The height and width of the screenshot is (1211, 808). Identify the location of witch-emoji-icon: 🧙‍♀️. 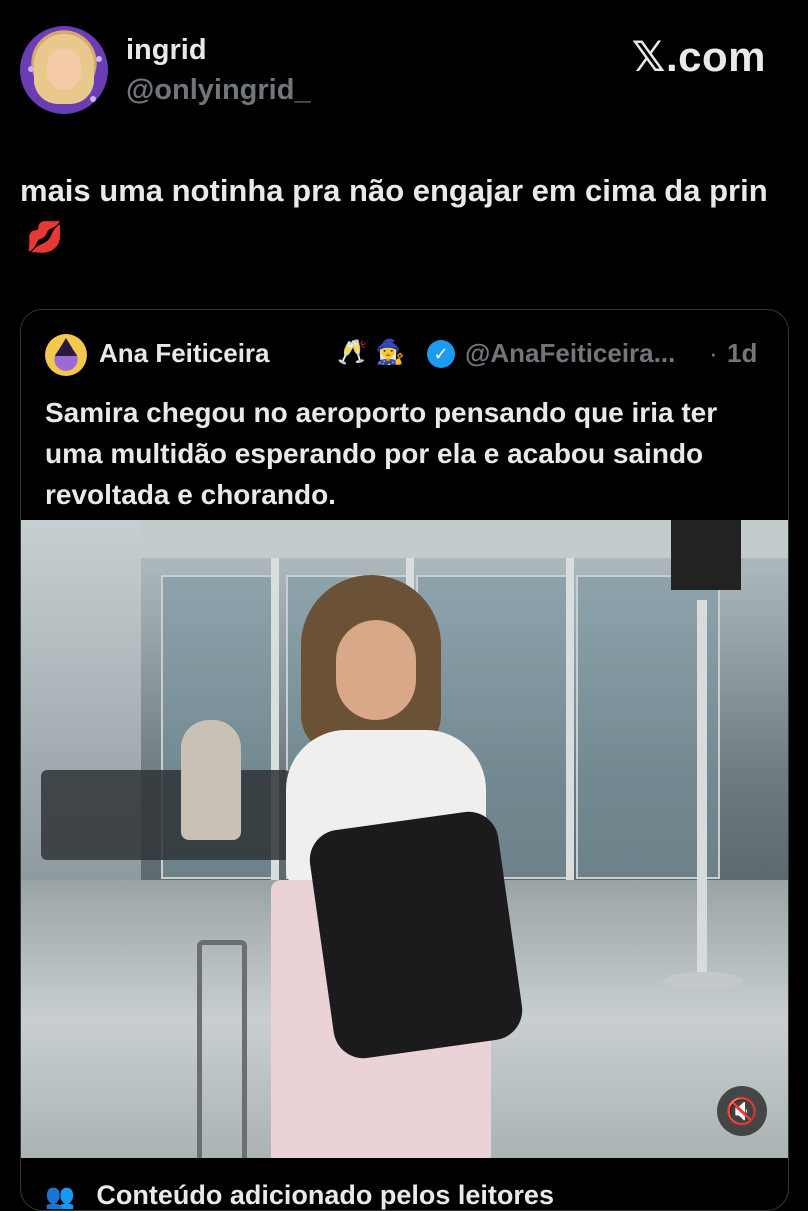
(390, 352).